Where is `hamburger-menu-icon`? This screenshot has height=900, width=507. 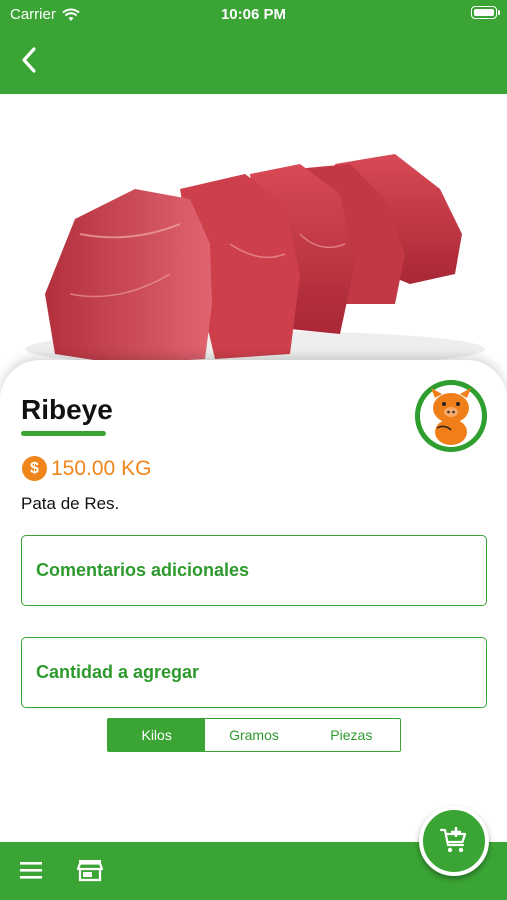 hamburger-menu-icon is located at coordinates (31, 870).